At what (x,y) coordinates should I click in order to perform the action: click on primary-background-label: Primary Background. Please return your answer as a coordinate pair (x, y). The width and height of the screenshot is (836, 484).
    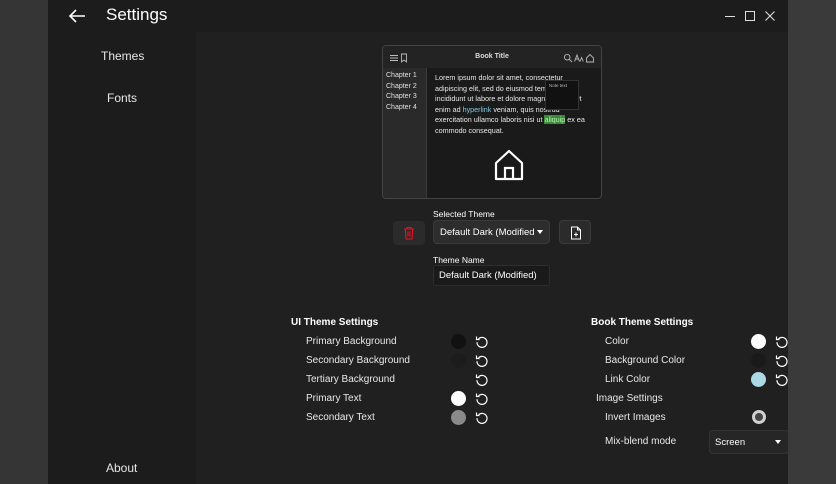
    Looking at the image, I should click on (351, 341).